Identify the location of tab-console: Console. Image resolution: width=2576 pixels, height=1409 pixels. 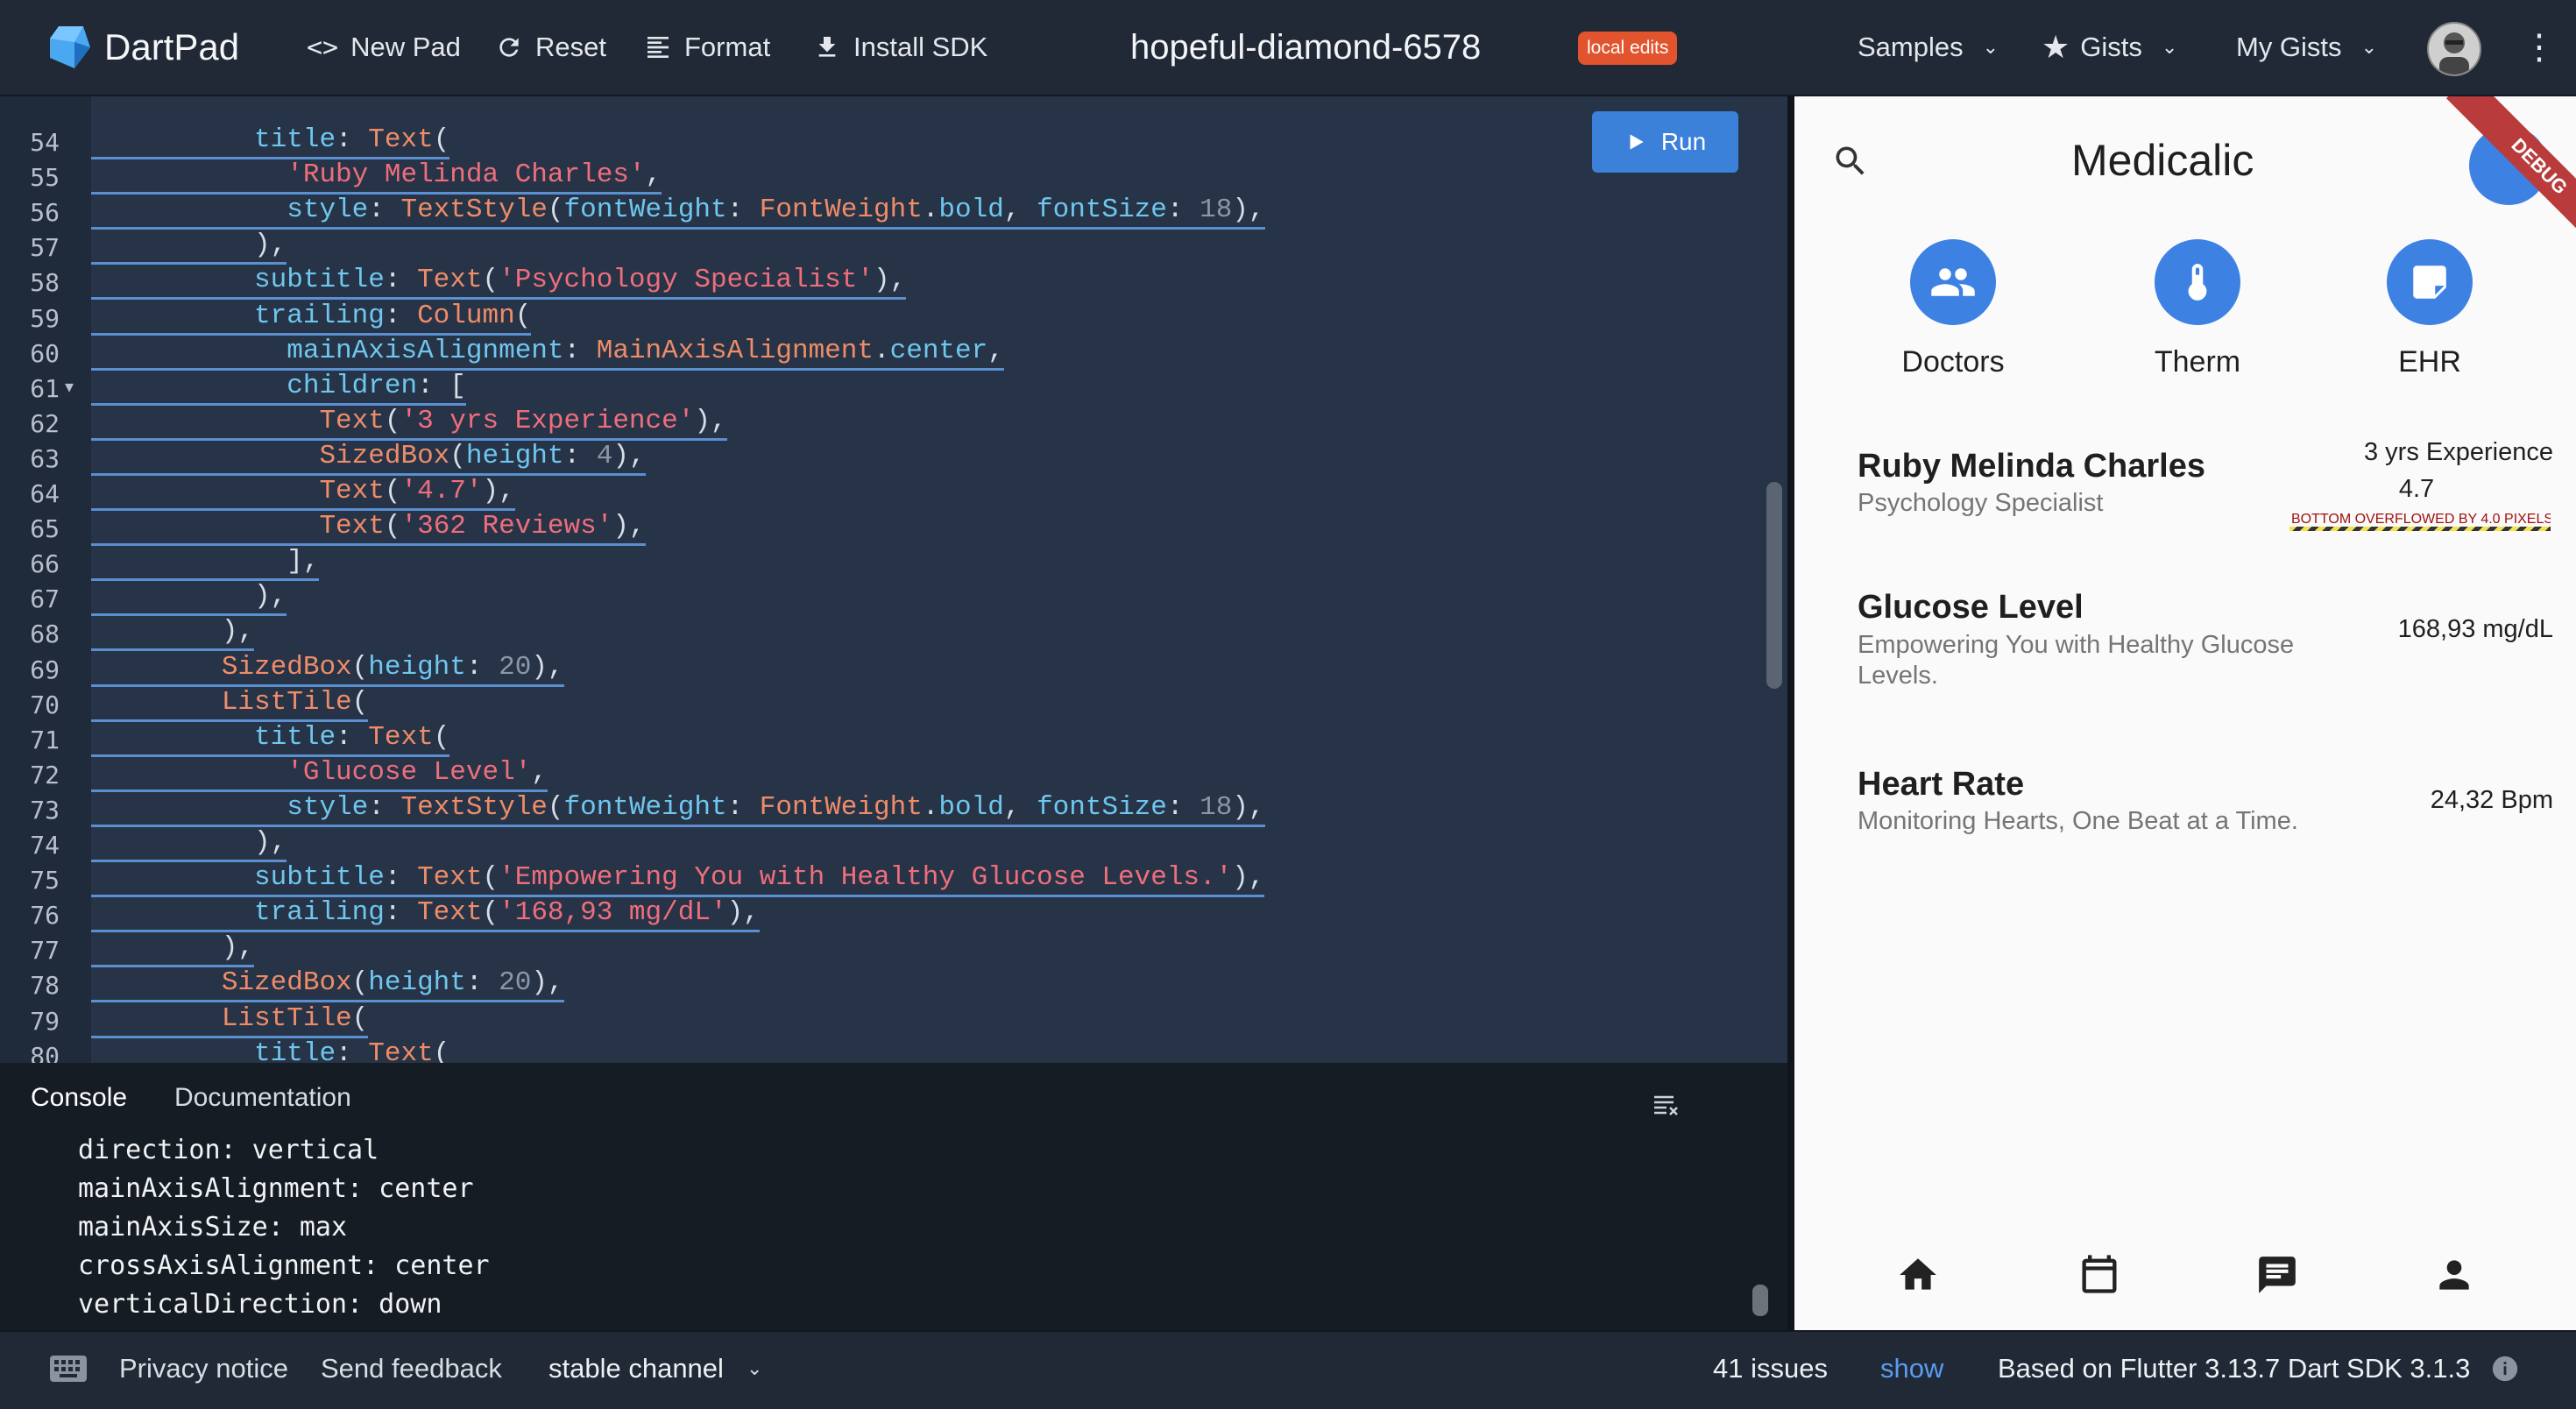
(79, 1098).